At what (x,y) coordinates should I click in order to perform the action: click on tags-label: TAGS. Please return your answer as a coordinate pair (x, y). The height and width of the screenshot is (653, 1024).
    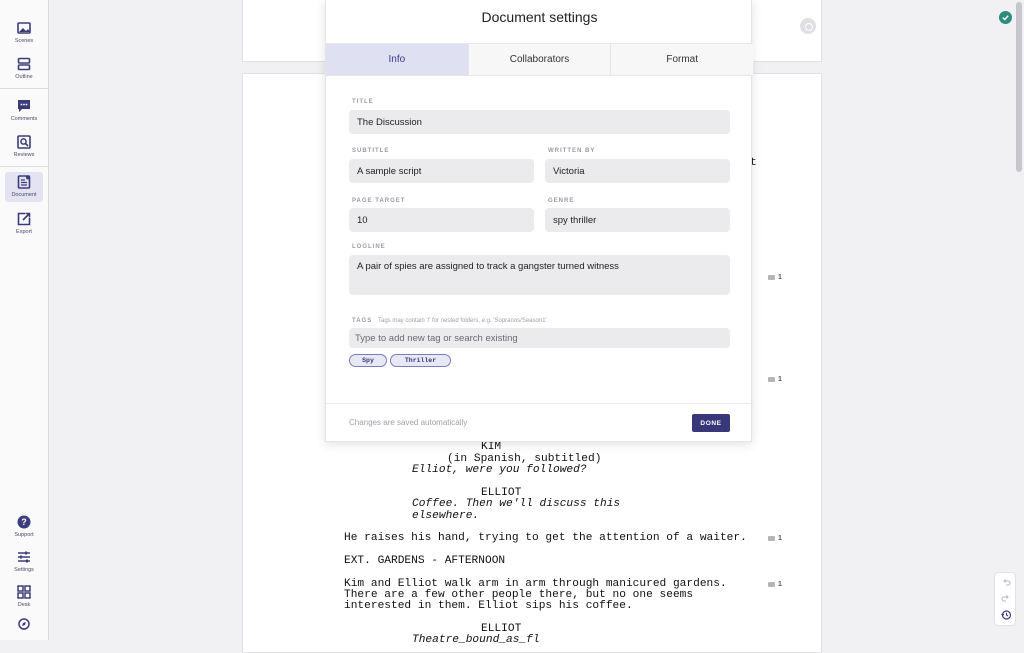
    Looking at the image, I should click on (362, 321).